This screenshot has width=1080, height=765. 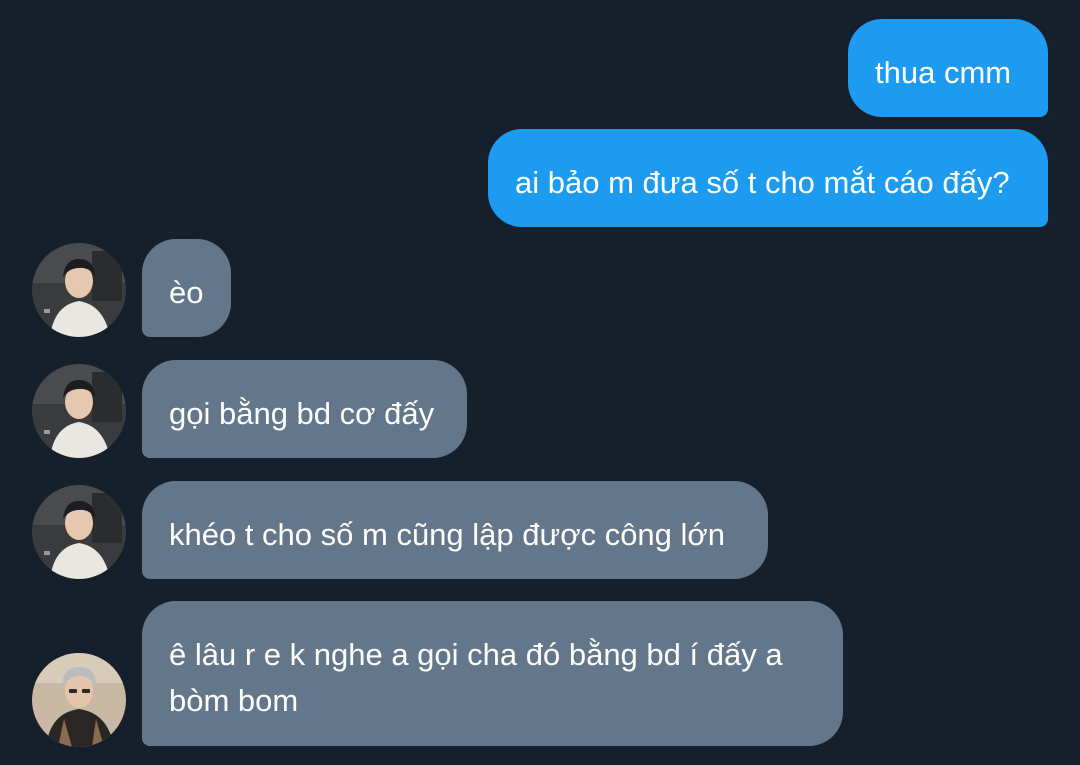 I want to click on received-message-bubble: khéo t cho số m cũng lập được công lớn, so click(x=455, y=530).